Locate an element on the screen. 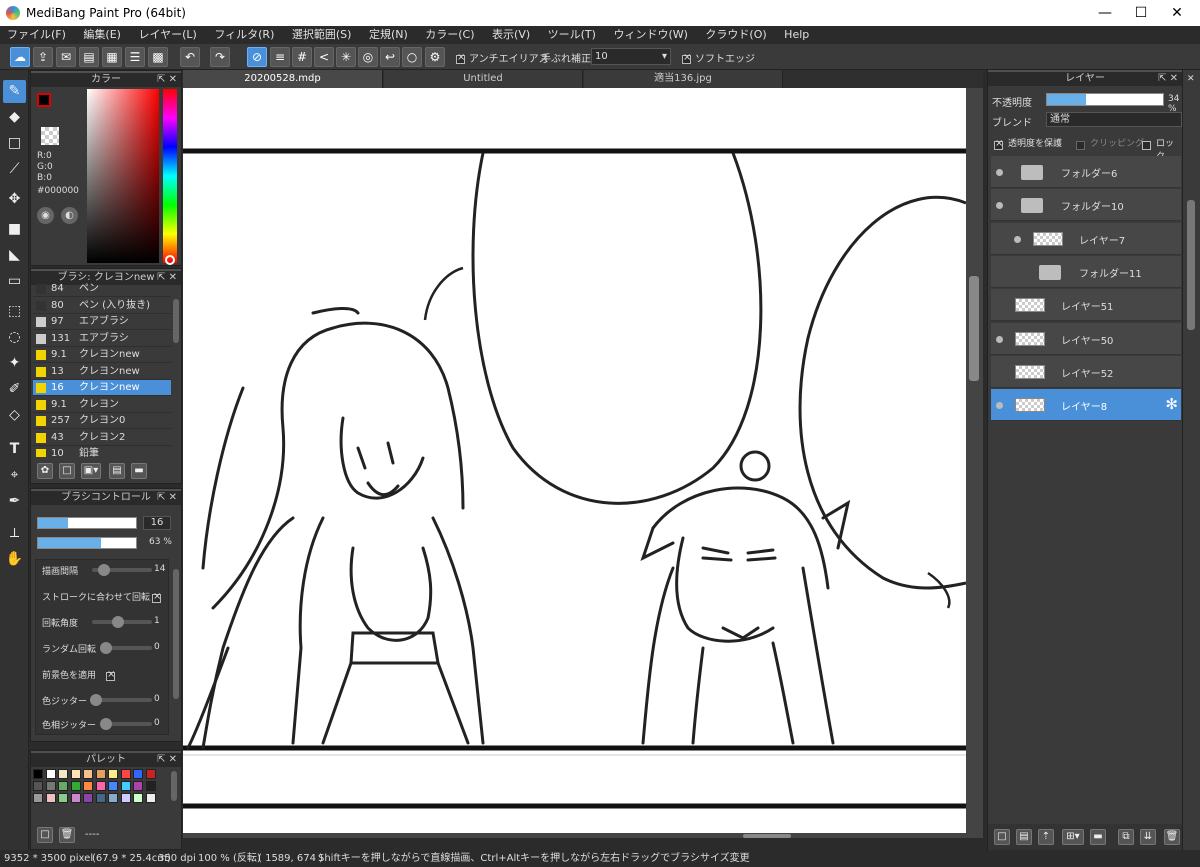 The width and height of the screenshot is (1200, 867). horizontal-scrollbar-thumb is located at coordinates (767, 836).